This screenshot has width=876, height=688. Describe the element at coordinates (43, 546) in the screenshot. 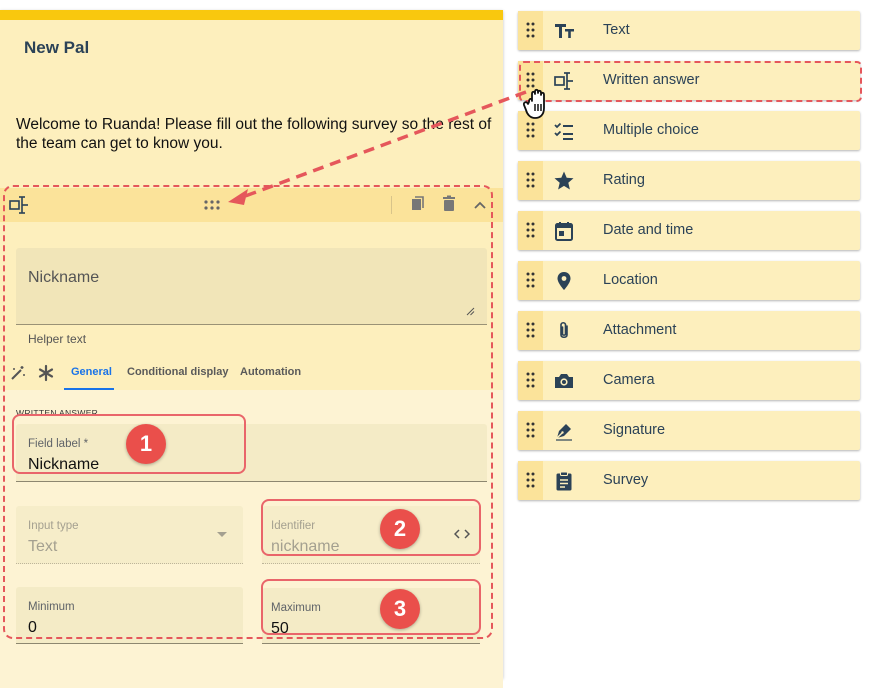

I see `input-type-value: Text` at that location.